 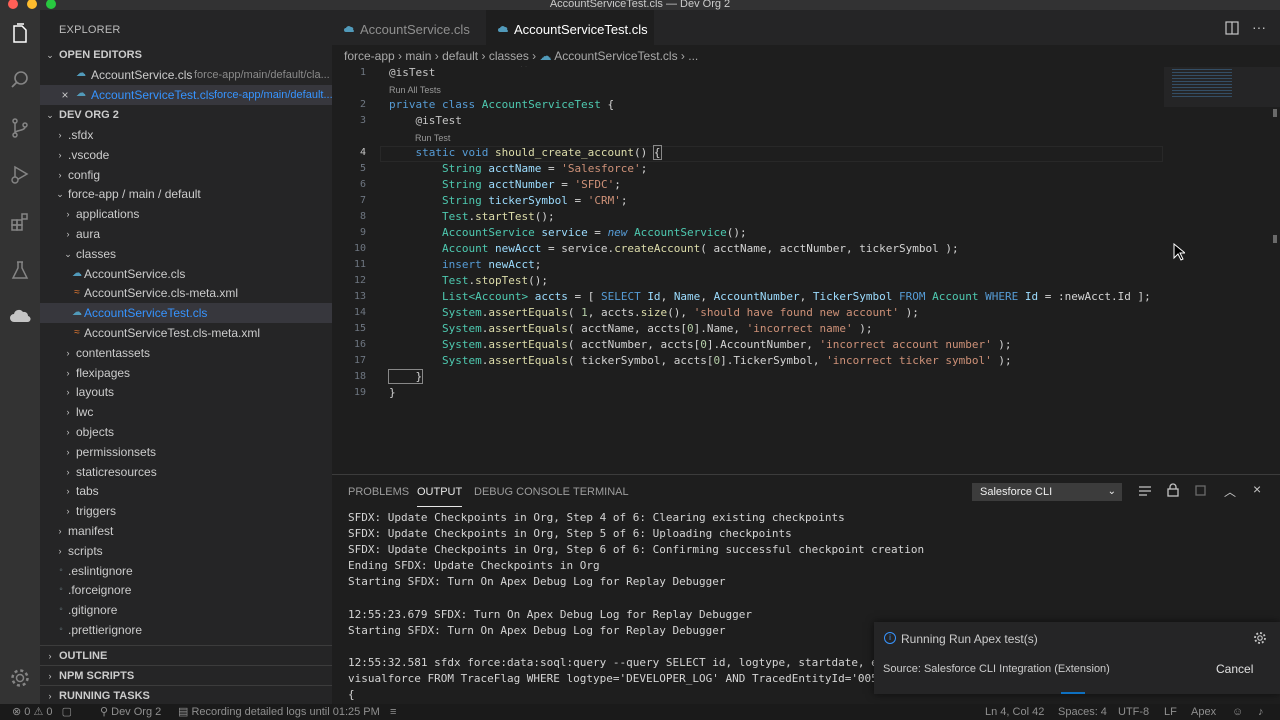 I want to click on split-editor-icon, so click(x=1232, y=29).